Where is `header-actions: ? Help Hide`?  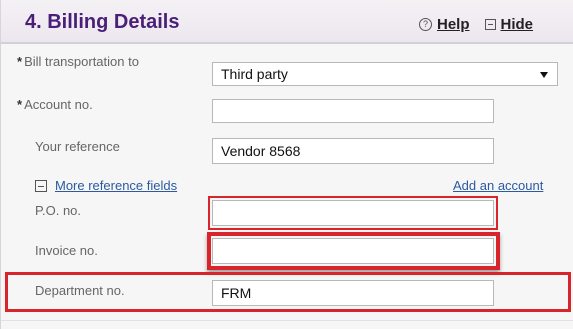 header-actions: ? Help Hide is located at coordinates (476, 24).